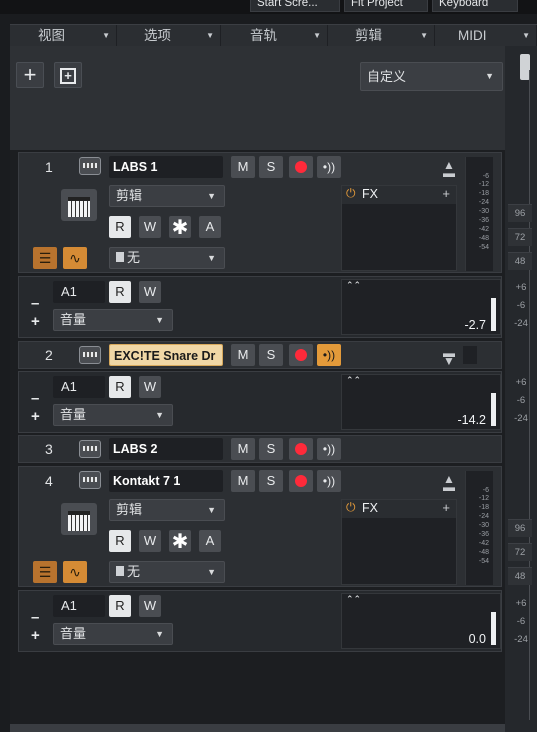 The width and height of the screenshot is (537, 732). Describe the element at coordinates (486, 36) in the screenshot. I see `menu-midi: MIDI ▼` at that location.